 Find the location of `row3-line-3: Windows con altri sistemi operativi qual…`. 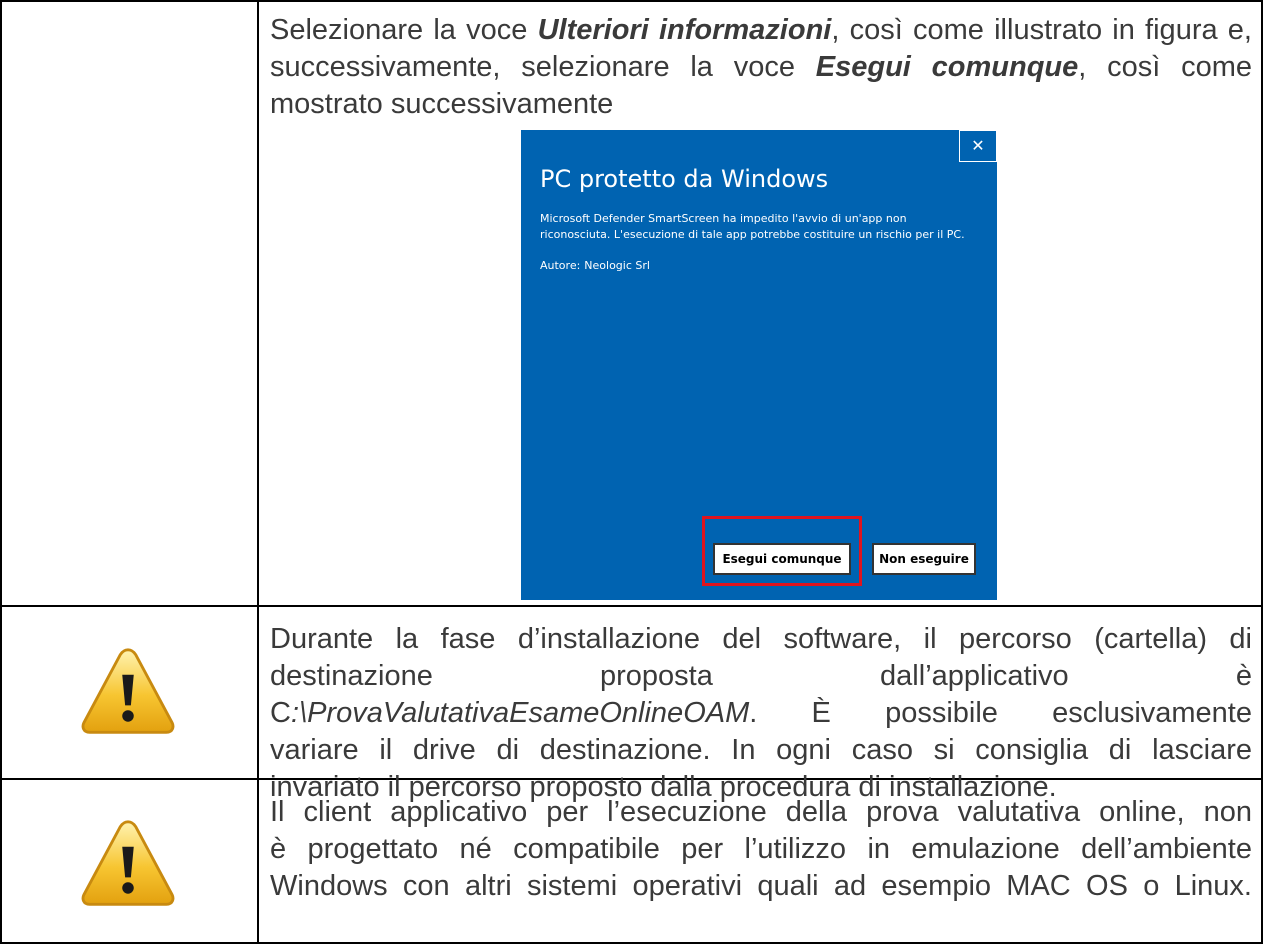

row3-line-3: Windows con altri sistemi operativi qual… is located at coordinates (761, 886).